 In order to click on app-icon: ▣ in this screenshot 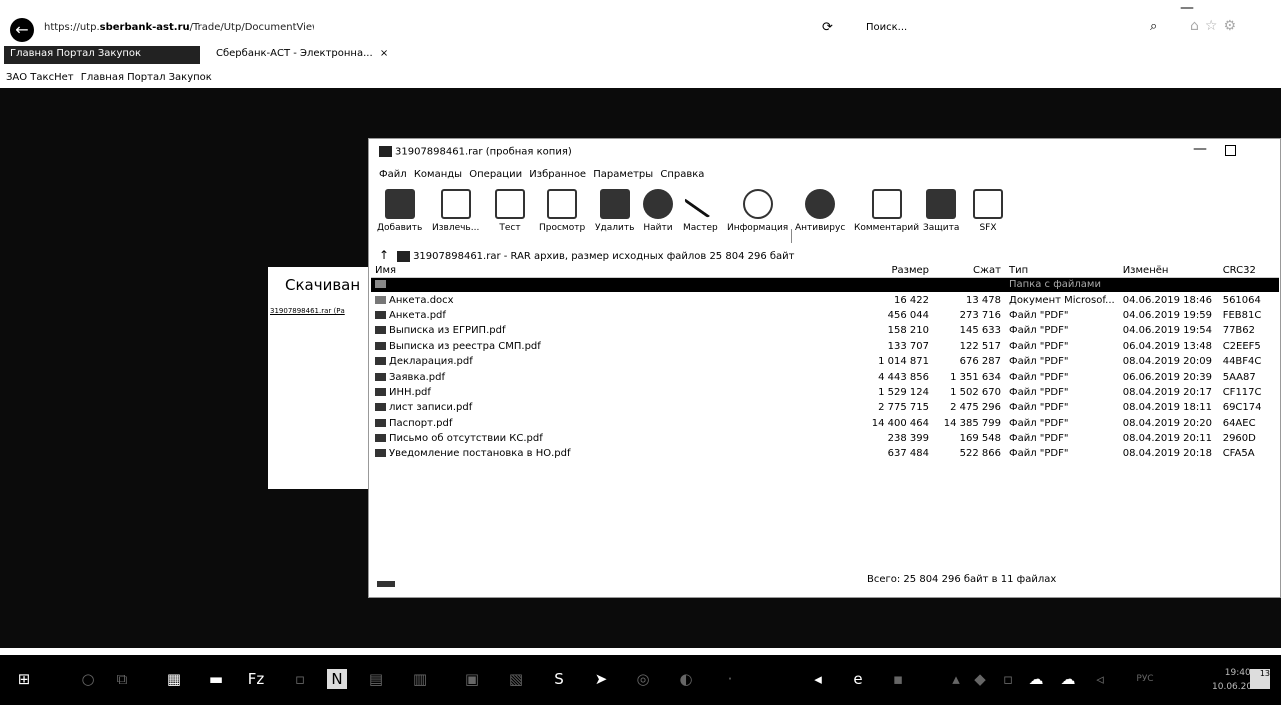, I will do `click(472, 679)`.